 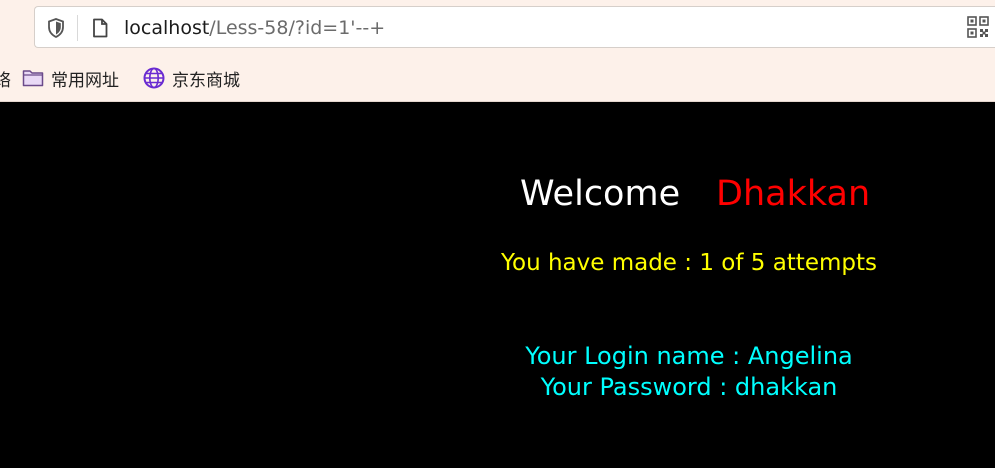 I want to click on welcome-username: Dhakkan, so click(x=793, y=194).